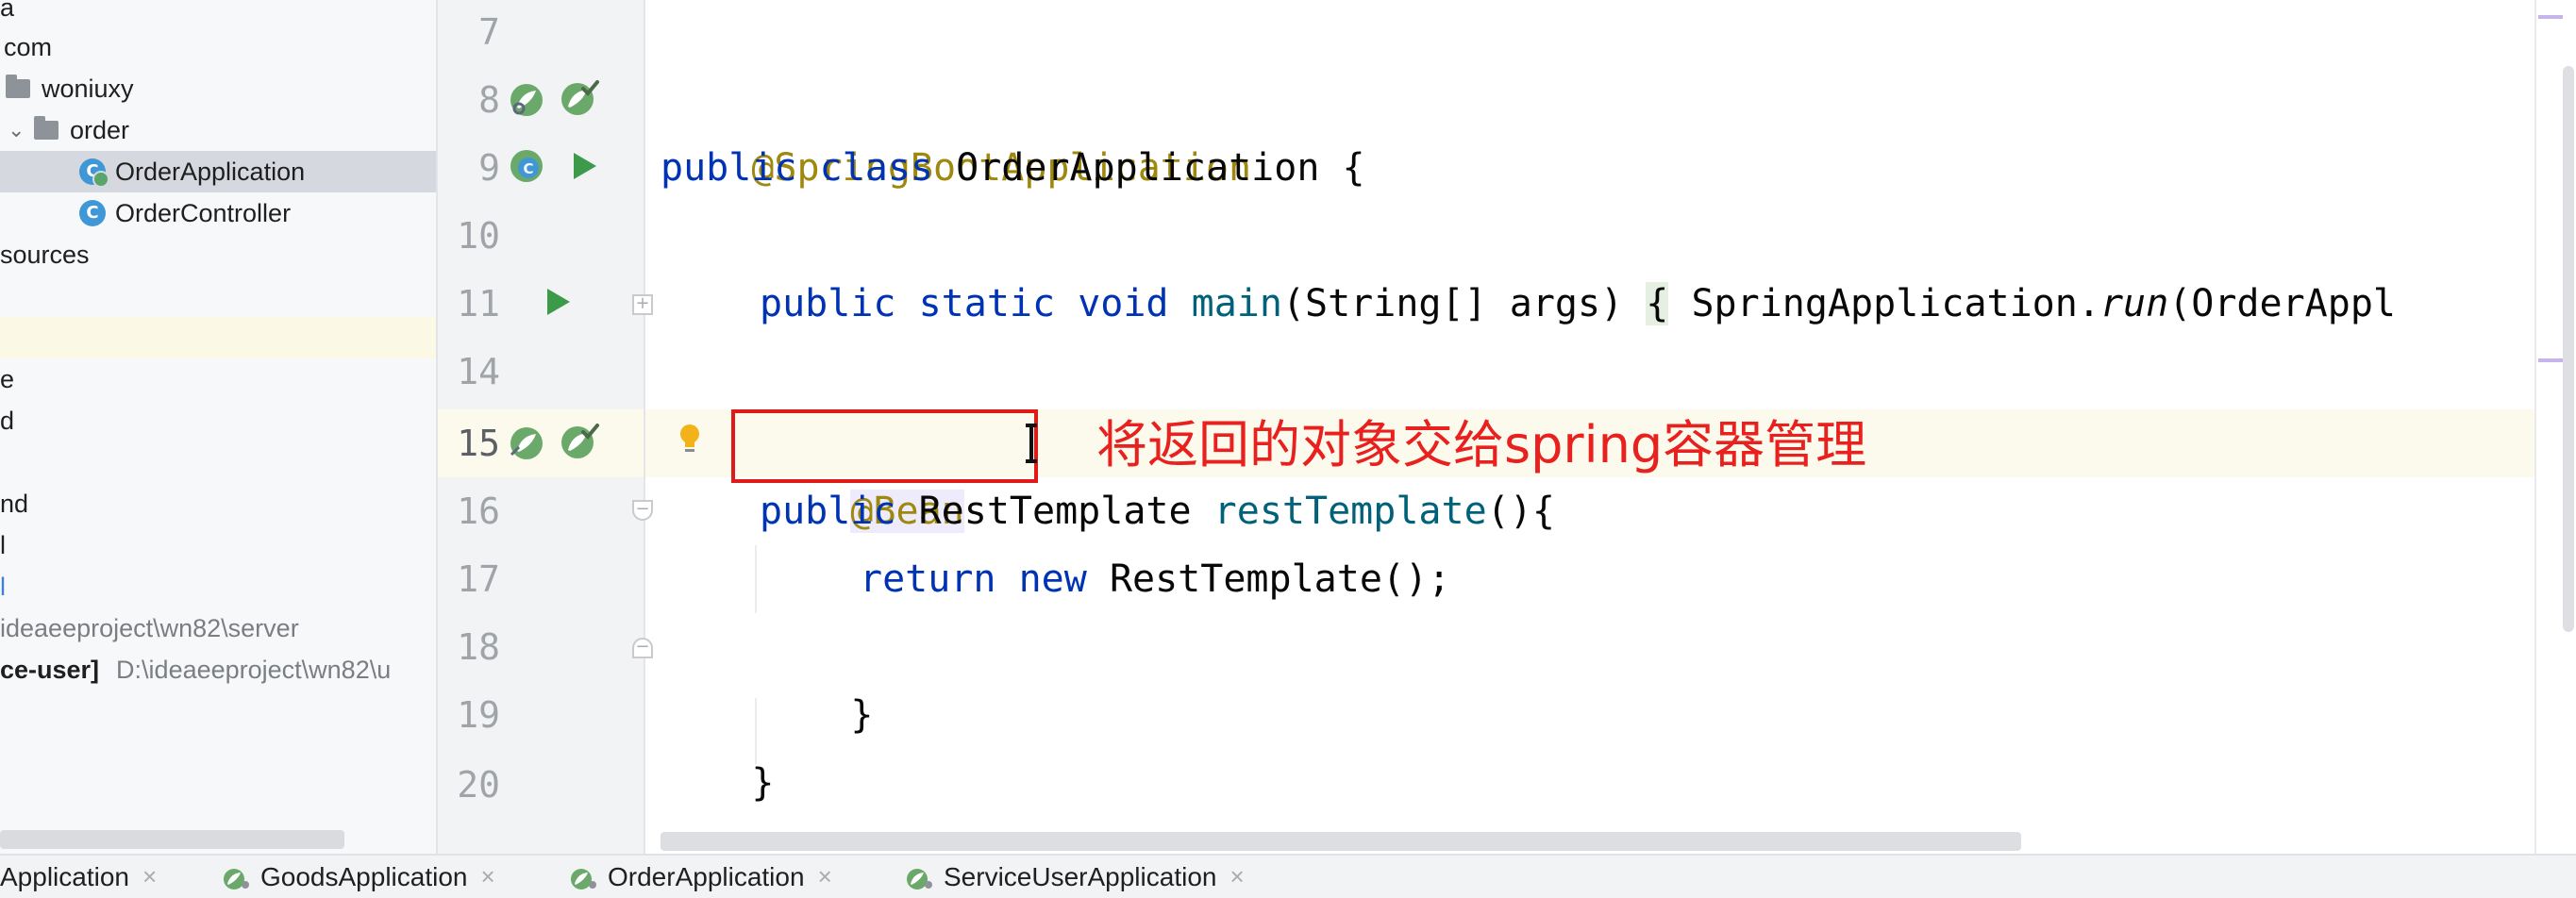  I want to click on class-name-token: OrderApplication, so click(1138, 168).